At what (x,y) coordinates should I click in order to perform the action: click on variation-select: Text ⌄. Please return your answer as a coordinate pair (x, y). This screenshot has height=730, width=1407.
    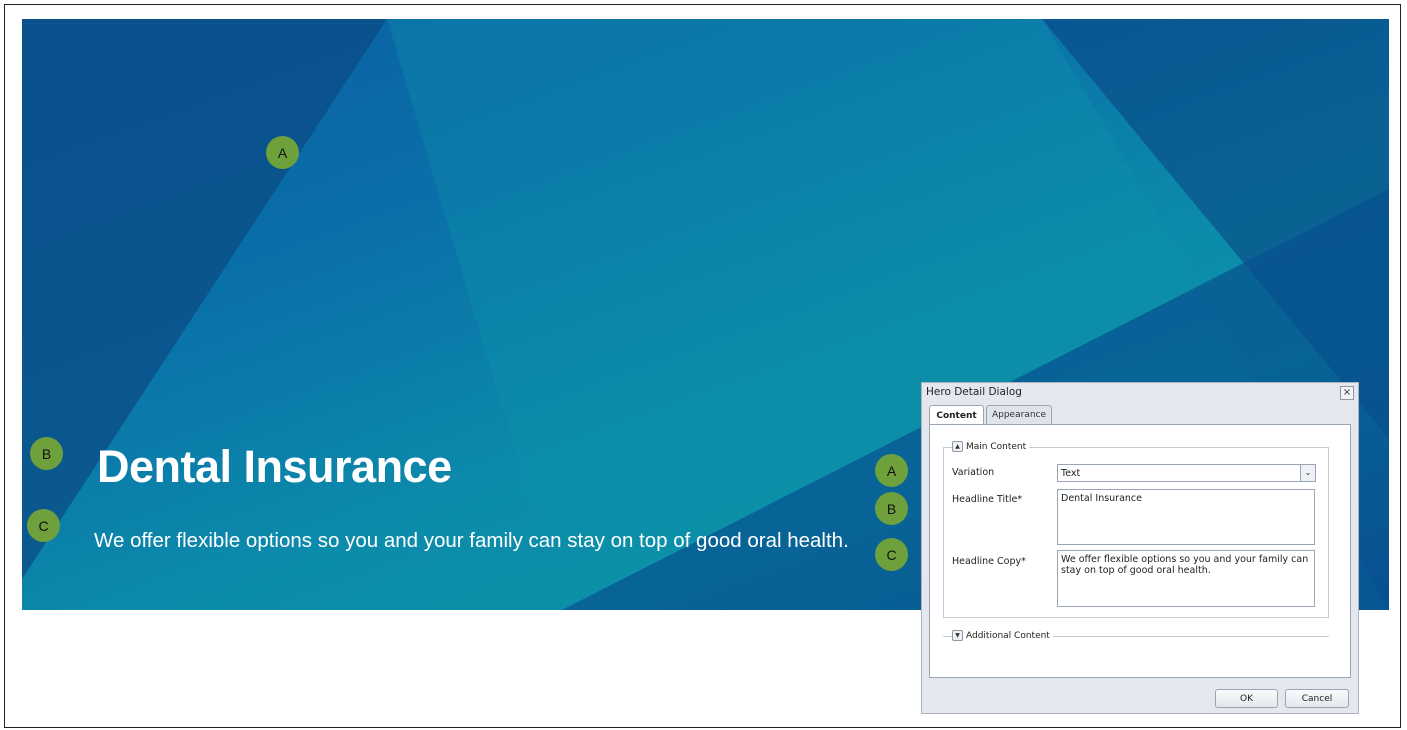
    Looking at the image, I should click on (1186, 473).